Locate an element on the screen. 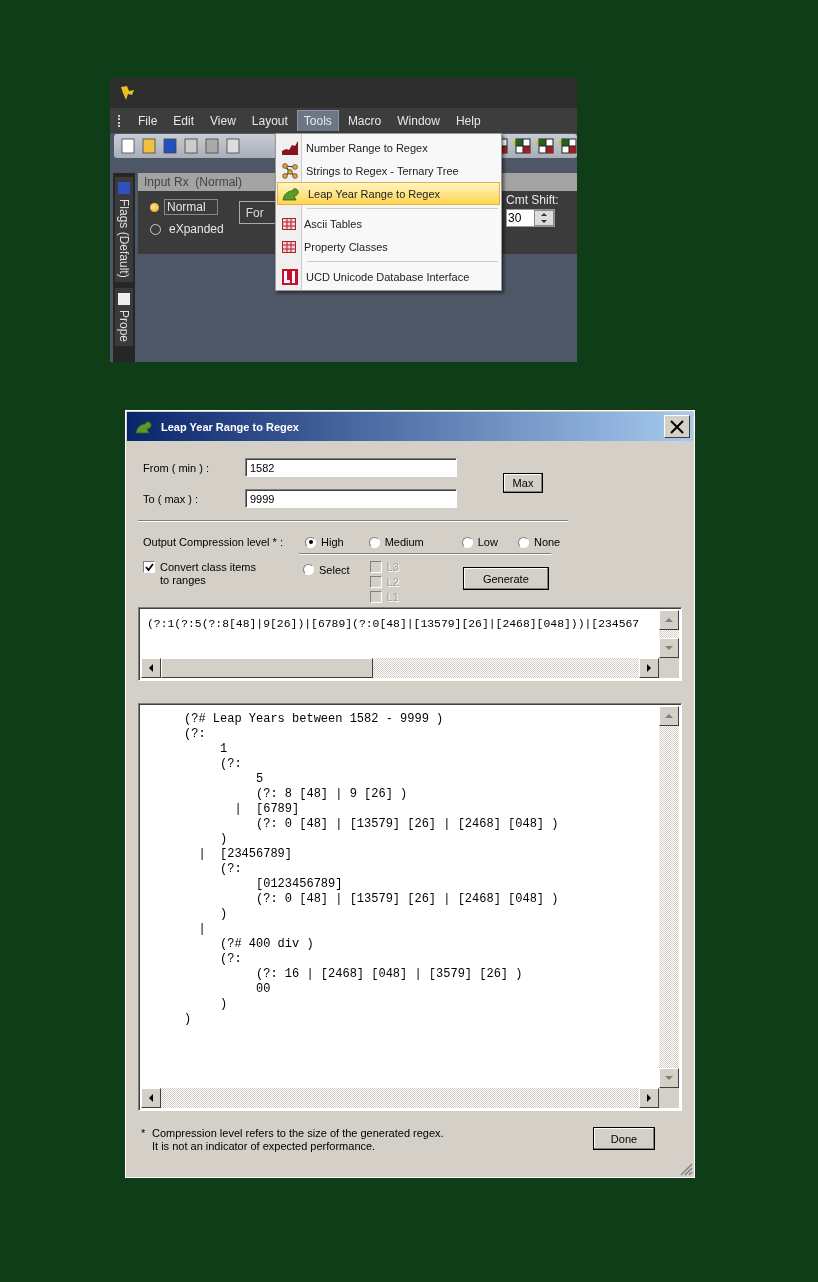  input-field: 9999 is located at coordinates (351, 498).